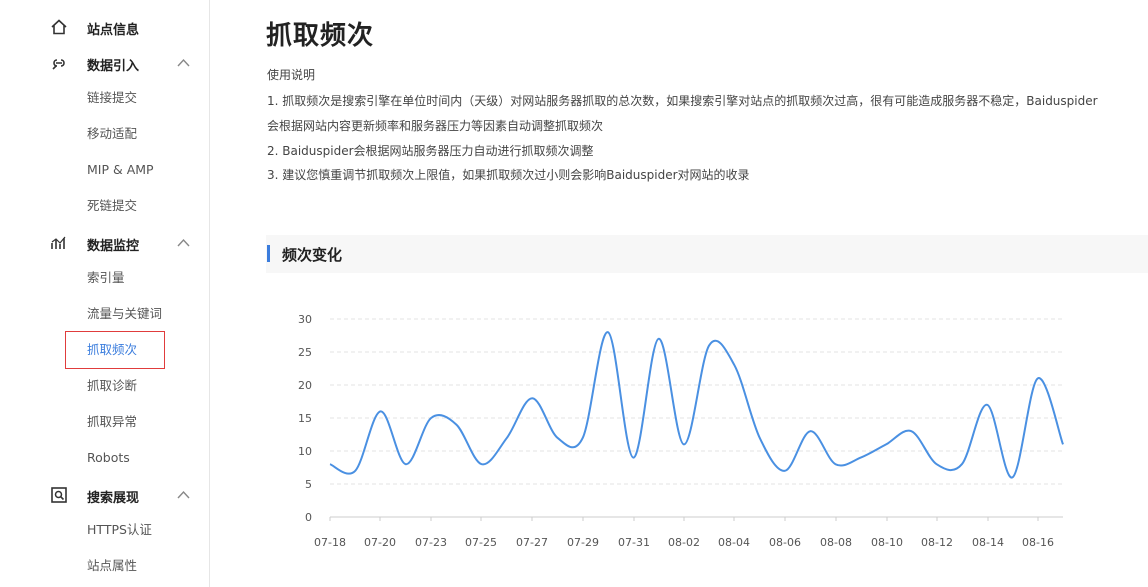 The image size is (1148, 587). I want to click on sidebar-item-https: HTTPS认证, so click(119, 530).